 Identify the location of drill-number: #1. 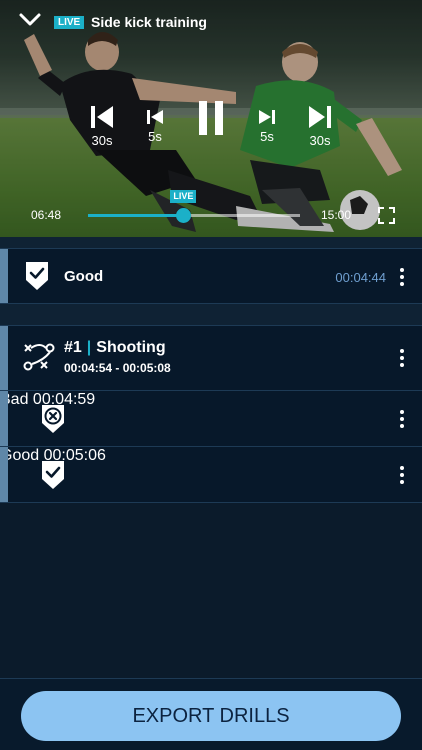
(73, 347).